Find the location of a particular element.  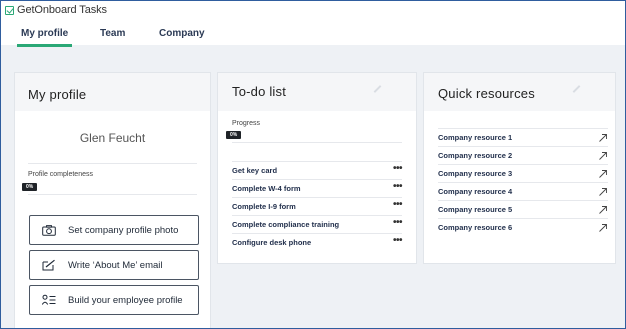

resource-link-label: Company resource 6 is located at coordinates (475, 227).